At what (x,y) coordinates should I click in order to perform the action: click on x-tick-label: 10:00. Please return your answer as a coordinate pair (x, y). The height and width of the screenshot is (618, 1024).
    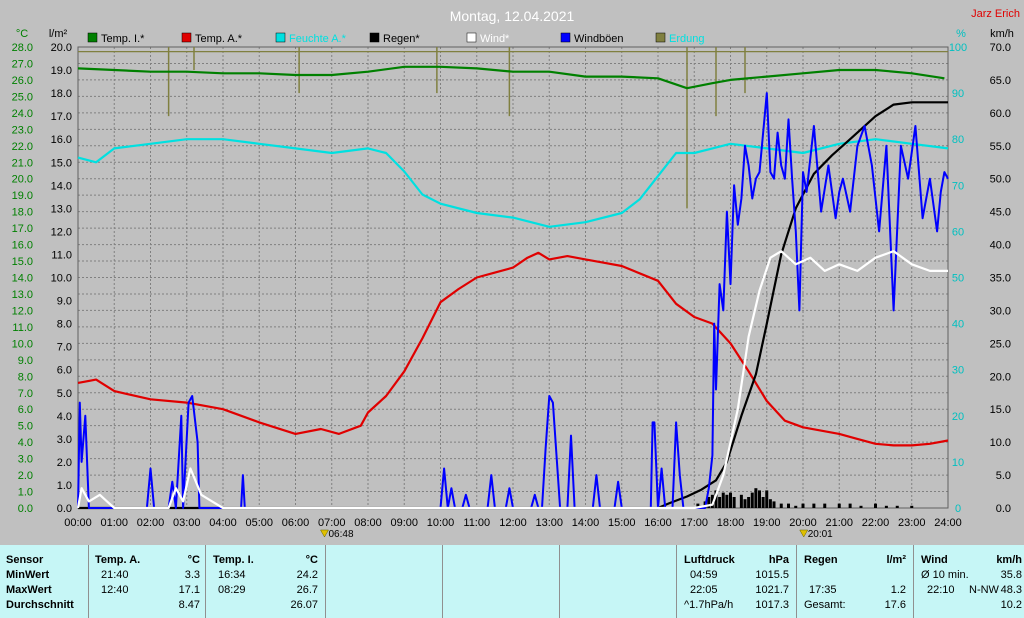
    Looking at the image, I should click on (441, 523).